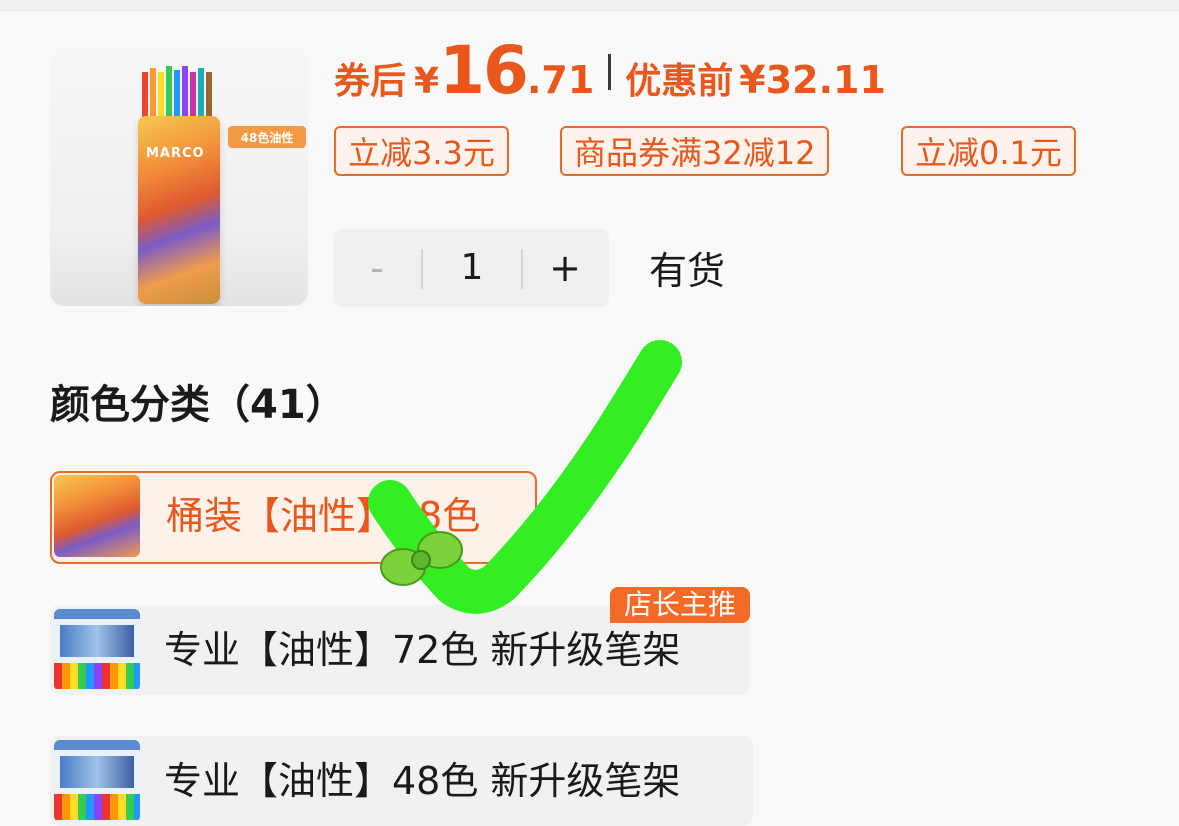 The height and width of the screenshot is (826, 1179). I want to click on variant-option: 桶装【油性】48色, so click(293, 517).